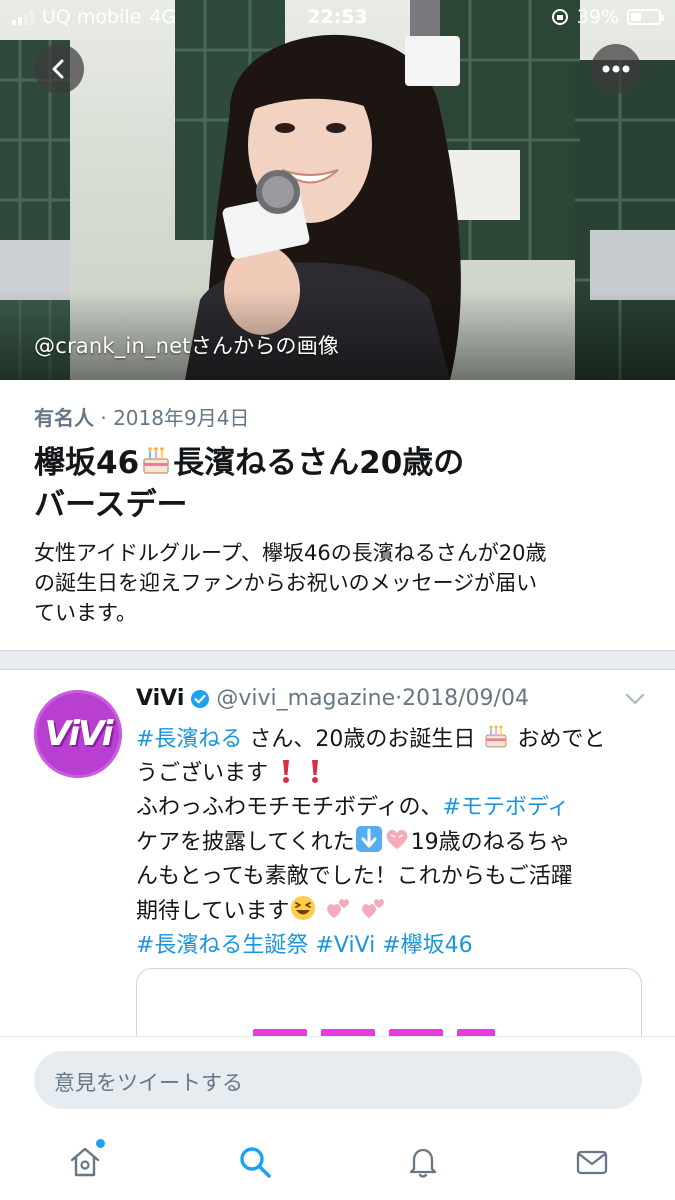 Image resolution: width=675 pixels, height=1200 pixels. Describe the element at coordinates (490, 842) in the screenshot. I see `tweet-text-run: 19歳のねるちゃ` at that location.